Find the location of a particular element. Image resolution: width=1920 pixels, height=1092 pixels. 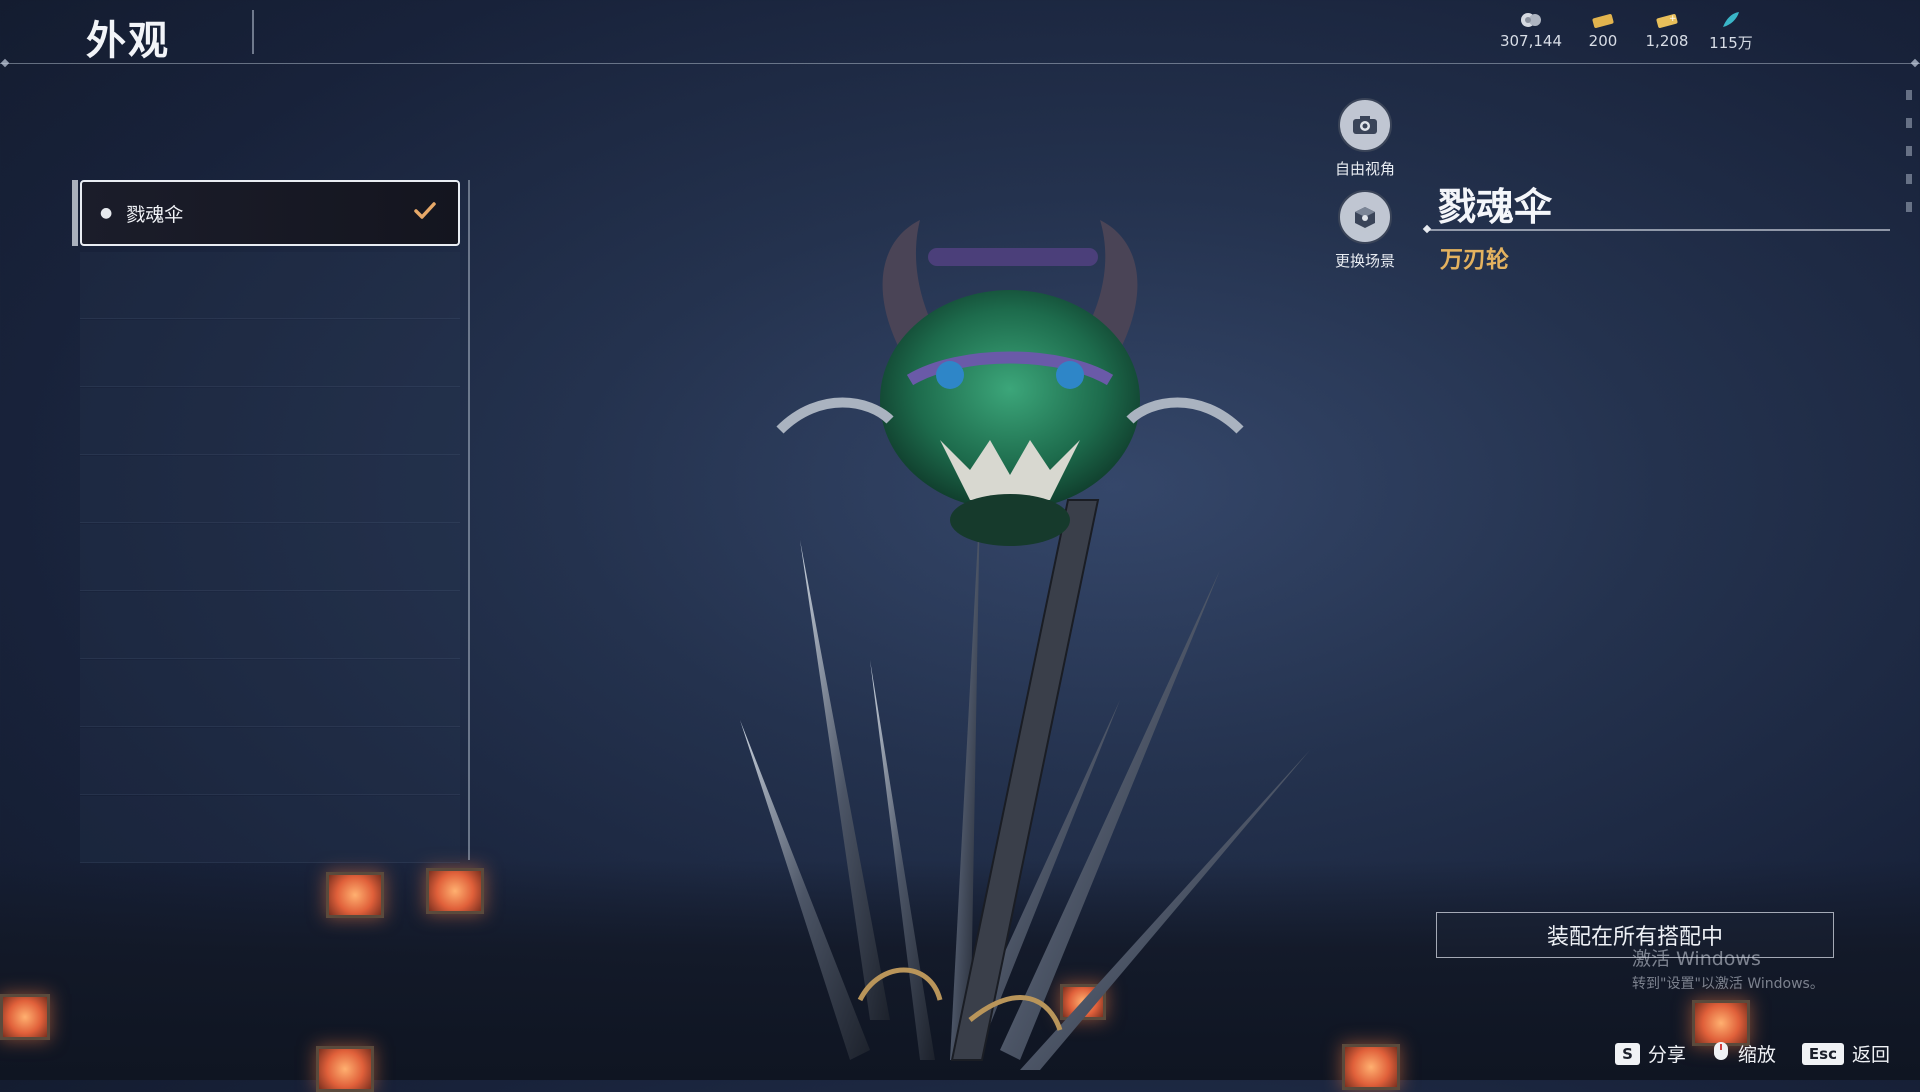

windows-activation-watermark: 激活 Windows 转到"设置"以激活 Windows。 is located at coordinates (1728, 968).